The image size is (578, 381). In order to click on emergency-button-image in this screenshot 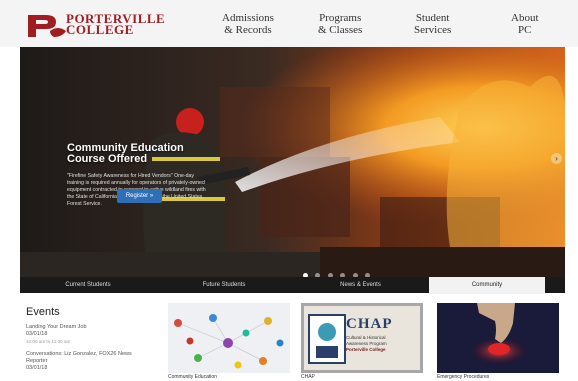, I will do `click(498, 338)`.